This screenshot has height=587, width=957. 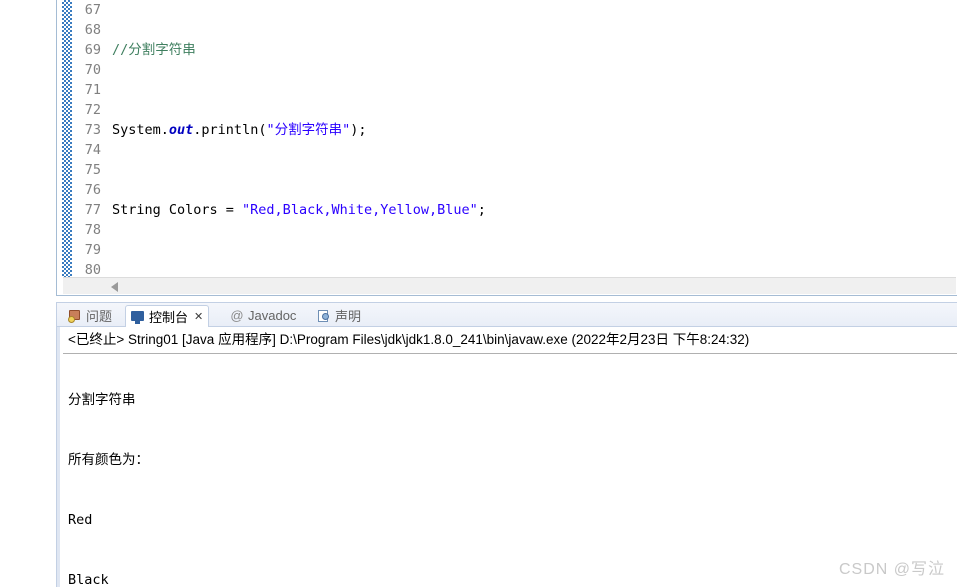 I want to click on editor-horizontal-scrollbar, so click(x=509, y=285).